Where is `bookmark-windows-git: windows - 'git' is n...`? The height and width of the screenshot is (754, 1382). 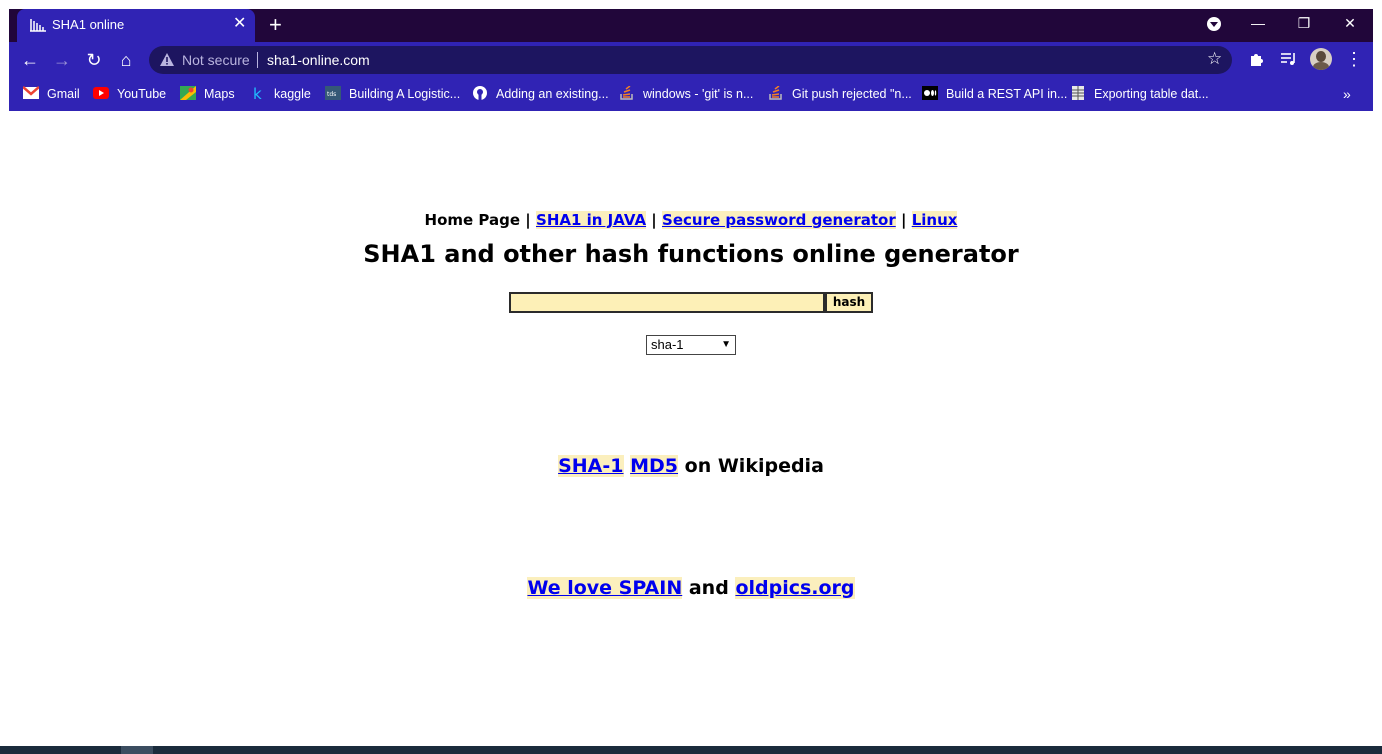 bookmark-windows-git: windows - 'git' is n... is located at coordinates (686, 94).